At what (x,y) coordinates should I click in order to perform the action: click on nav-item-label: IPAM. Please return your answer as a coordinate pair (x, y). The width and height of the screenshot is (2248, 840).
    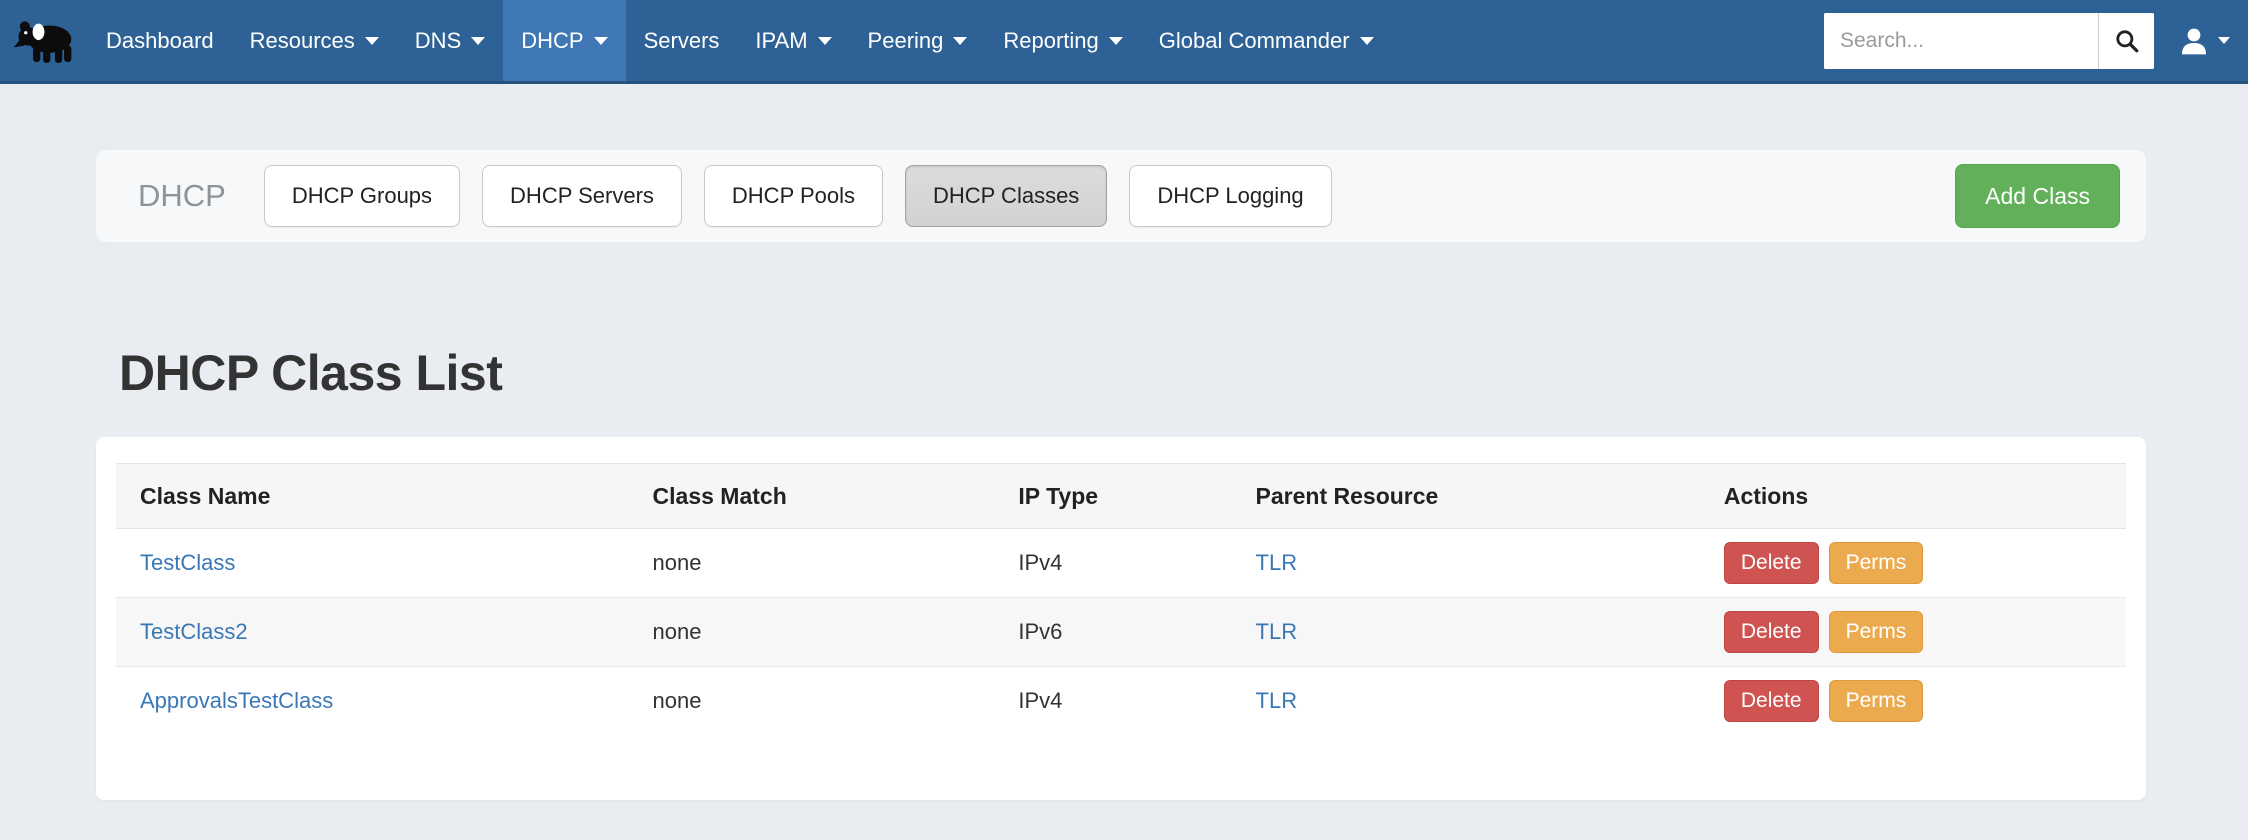
    Looking at the image, I should click on (781, 40).